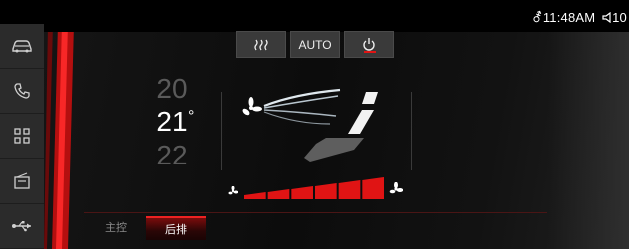 The image size is (629, 249). I want to click on auto-button-label: AUTO, so click(315, 44).